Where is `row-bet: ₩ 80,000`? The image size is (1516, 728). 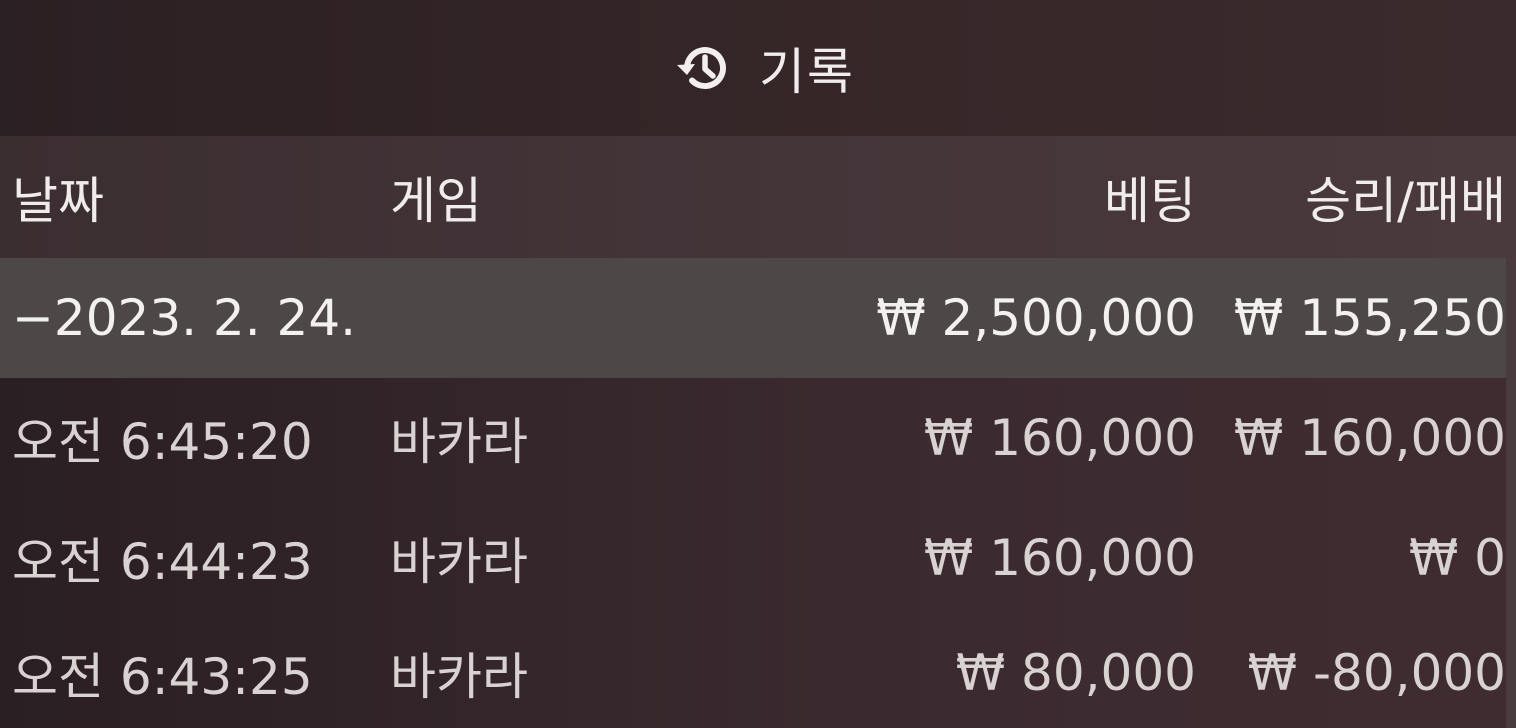
row-bet: ₩ 80,000 is located at coordinates (1075, 673).